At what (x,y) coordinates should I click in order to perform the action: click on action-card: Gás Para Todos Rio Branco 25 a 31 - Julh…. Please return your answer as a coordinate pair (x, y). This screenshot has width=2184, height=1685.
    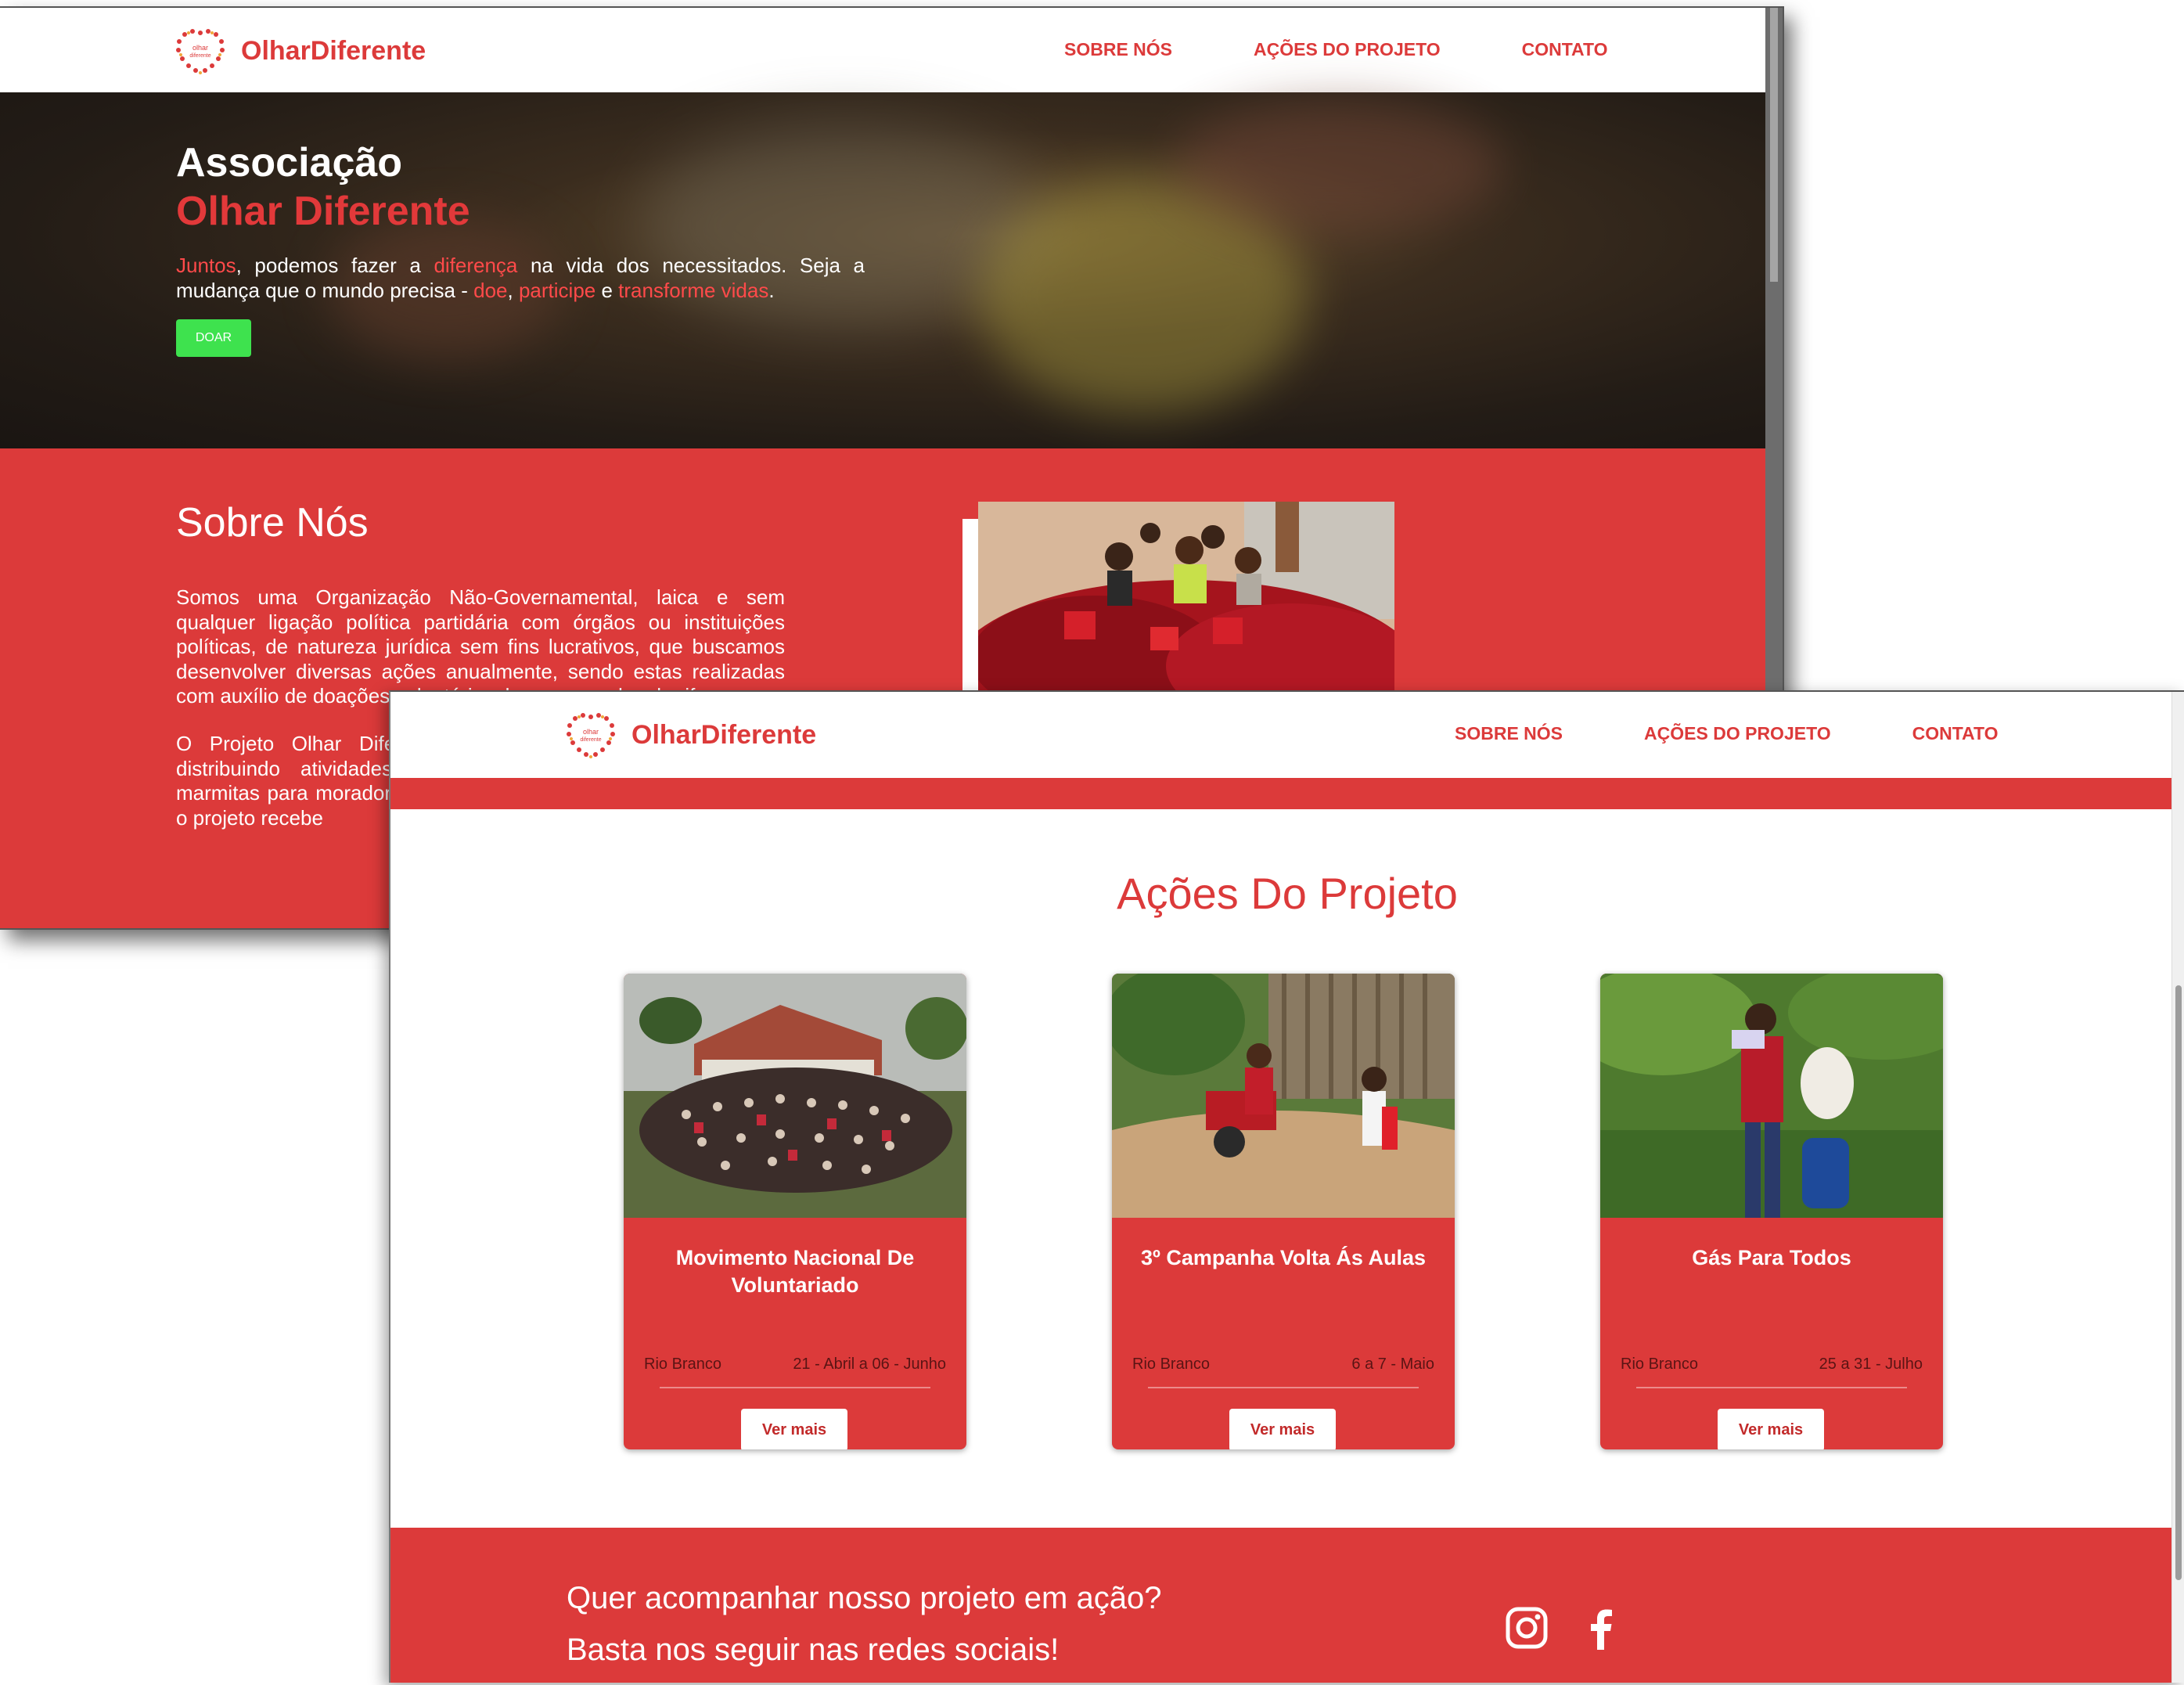
    Looking at the image, I should click on (1771, 1211).